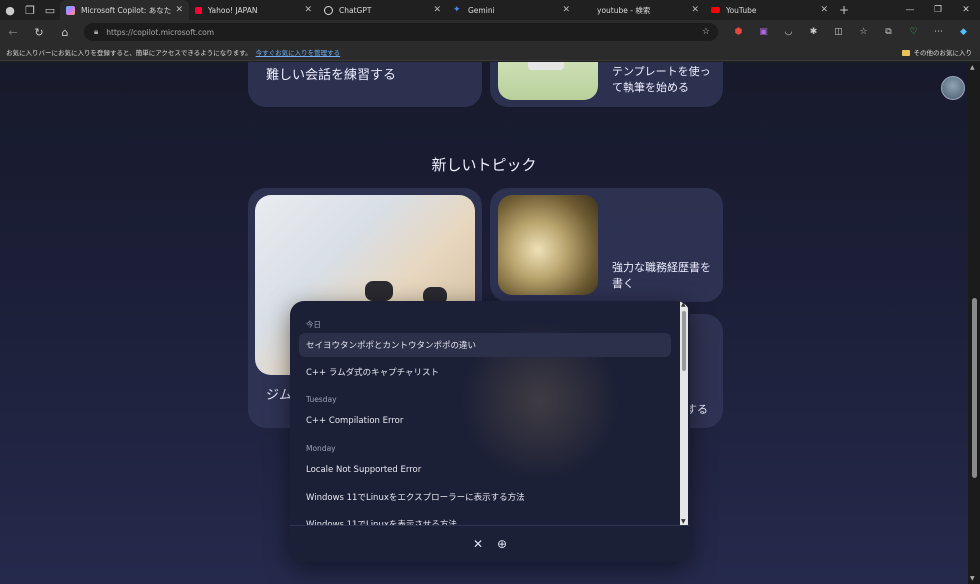  What do you see at coordinates (606, 245) in the screenshot?
I see `card-resume: 強力な職務経歴書を書く` at bounding box center [606, 245].